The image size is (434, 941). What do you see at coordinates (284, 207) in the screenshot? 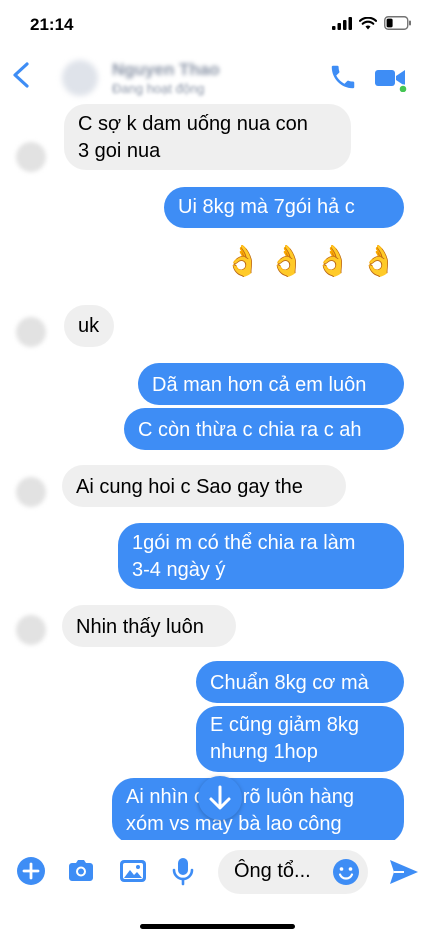
I see `message-bubble-outgoing: Ui 8kg mà 7gói hả c` at bounding box center [284, 207].